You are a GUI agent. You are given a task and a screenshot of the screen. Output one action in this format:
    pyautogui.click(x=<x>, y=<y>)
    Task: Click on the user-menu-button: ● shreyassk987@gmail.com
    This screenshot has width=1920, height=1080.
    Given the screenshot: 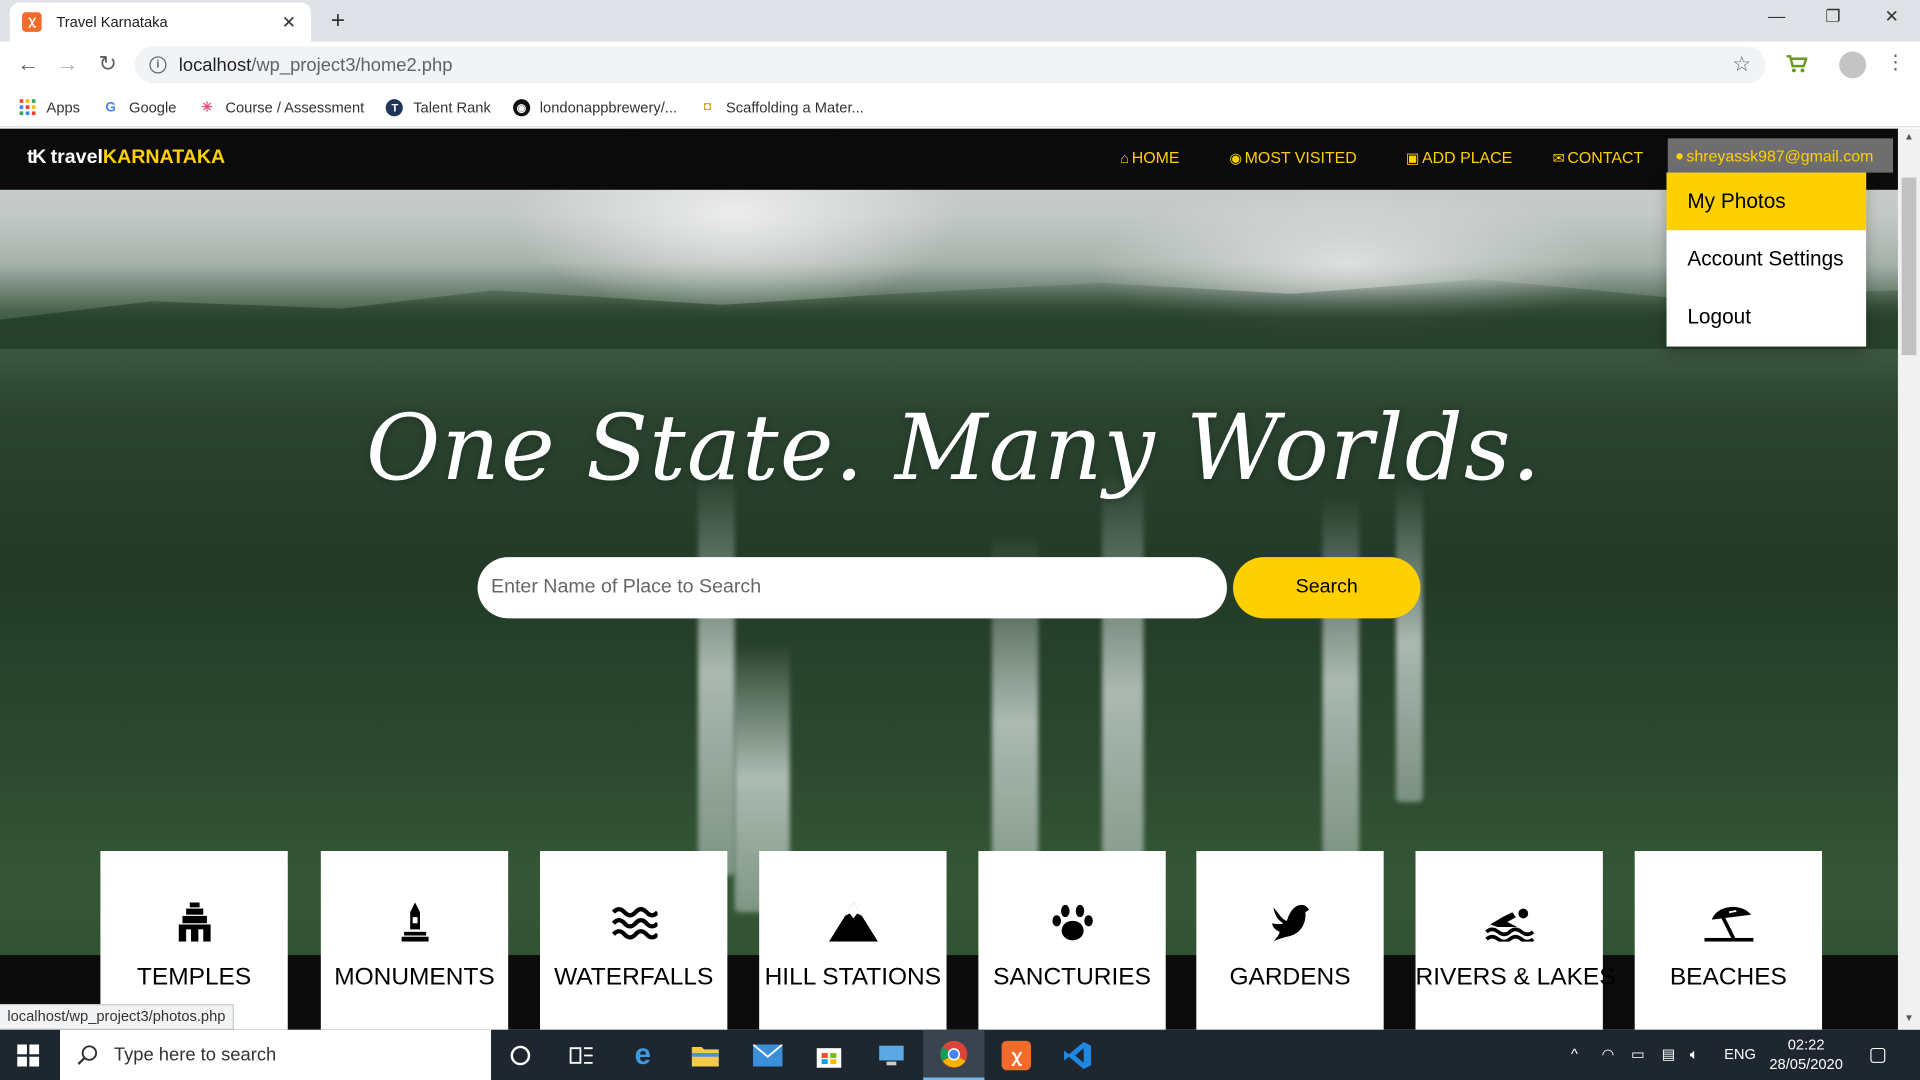 What is the action you would take?
    pyautogui.click(x=1780, y=155)
    